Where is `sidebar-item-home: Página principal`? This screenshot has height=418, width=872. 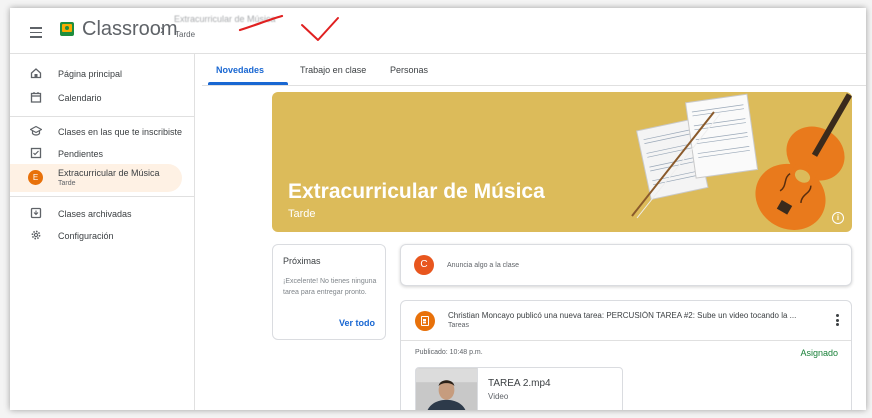 sidebar-item-home: Página principal is located at coordinates (96, 74).